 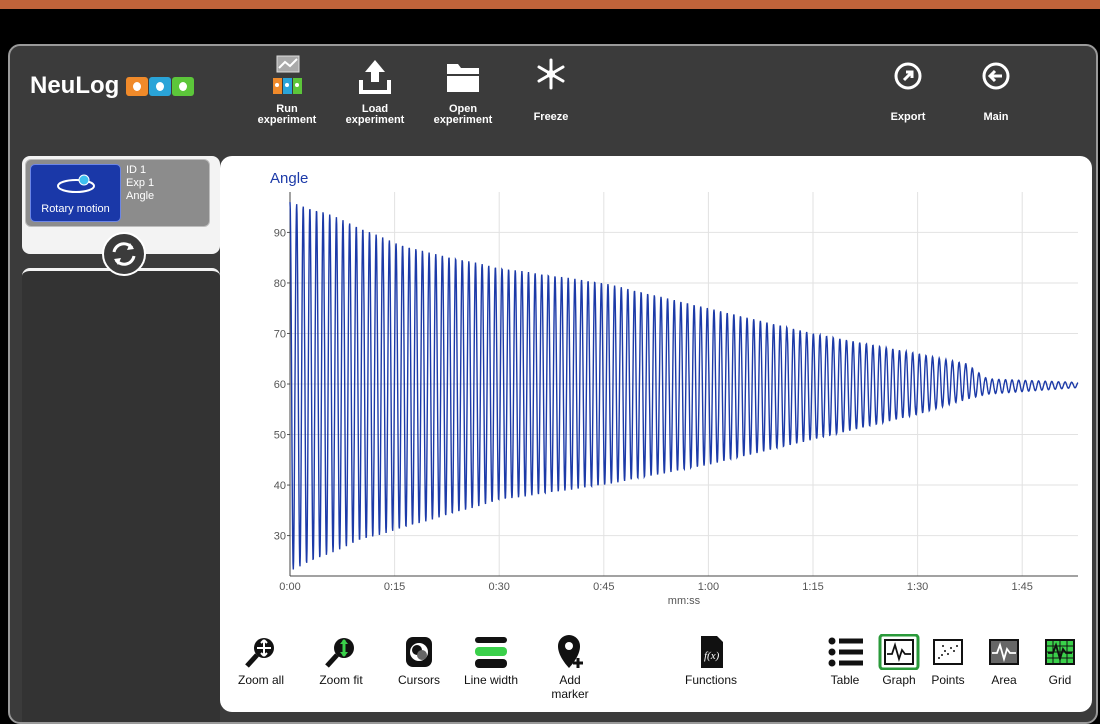 I want to click on x-tick-label: 1:30, so click(x=917, y=587).